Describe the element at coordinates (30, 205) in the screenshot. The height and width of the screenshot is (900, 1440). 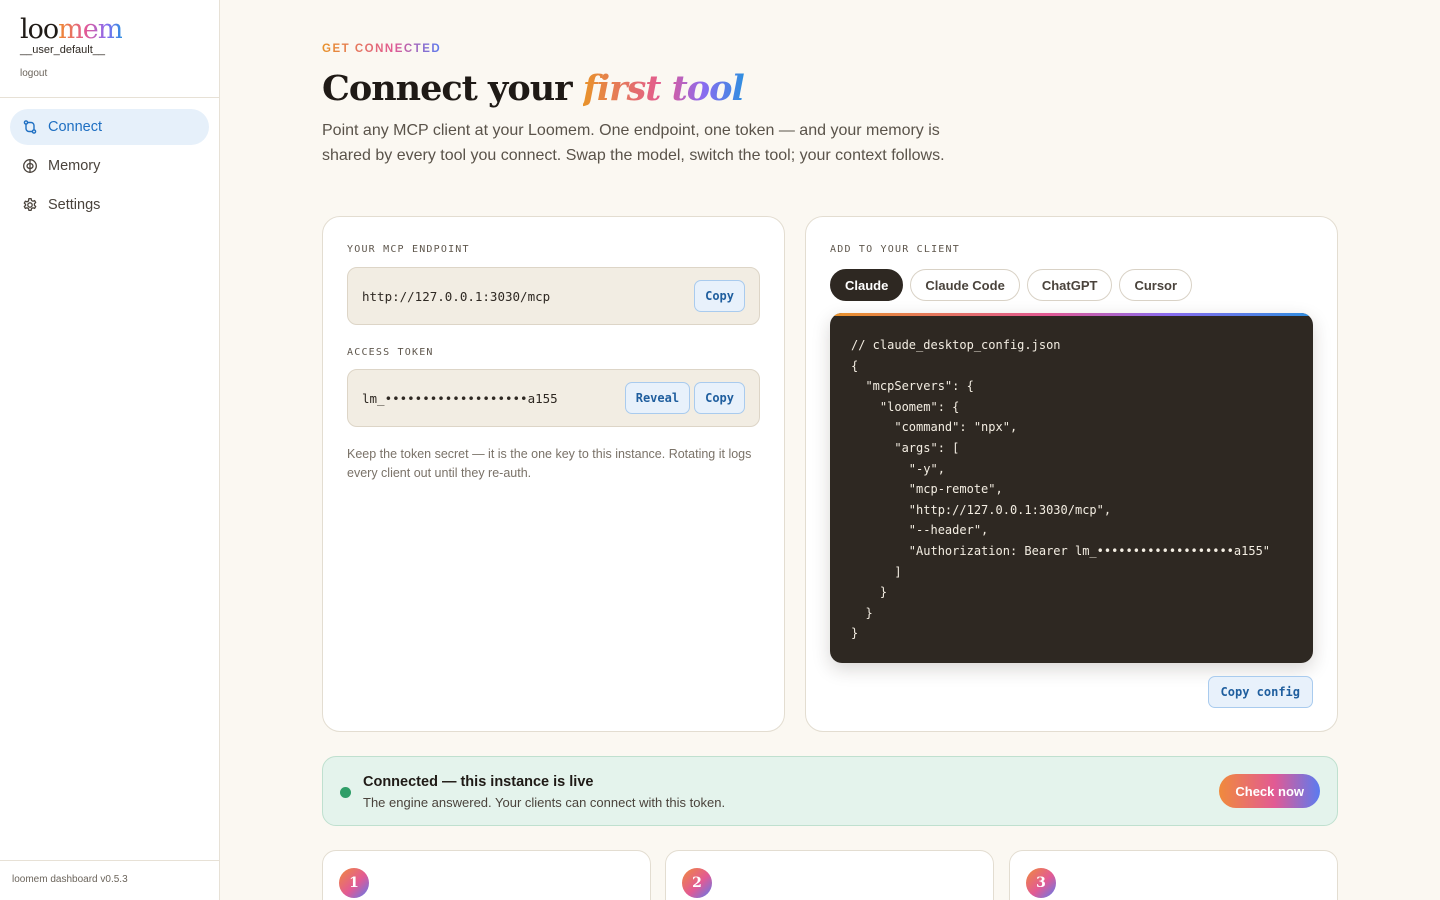
I see `gear-icon` at that location.